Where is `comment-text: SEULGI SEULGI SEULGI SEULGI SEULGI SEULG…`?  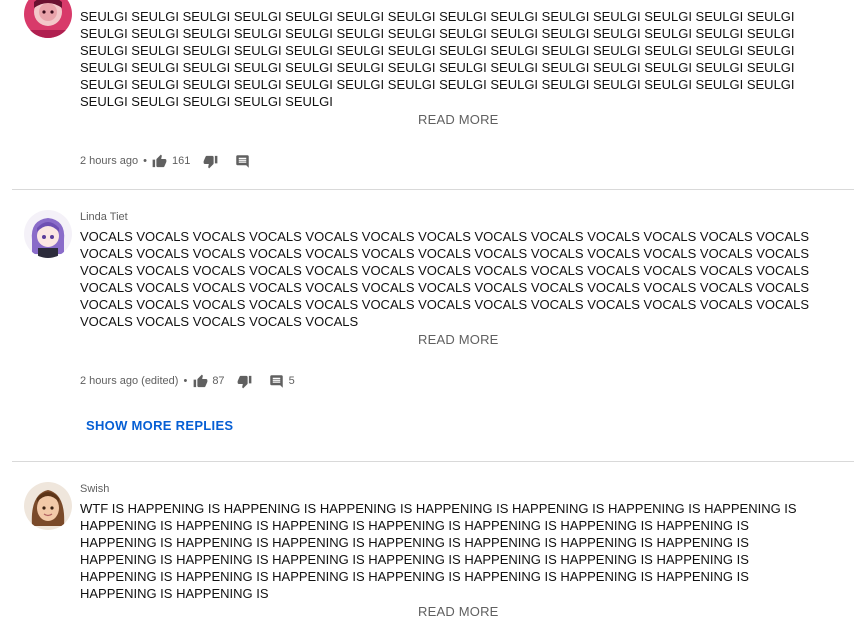
comment-text: SEULGI SEULGI SEULGI SEULGI SEULGI SEULG… is located at coordinates (437, 59).